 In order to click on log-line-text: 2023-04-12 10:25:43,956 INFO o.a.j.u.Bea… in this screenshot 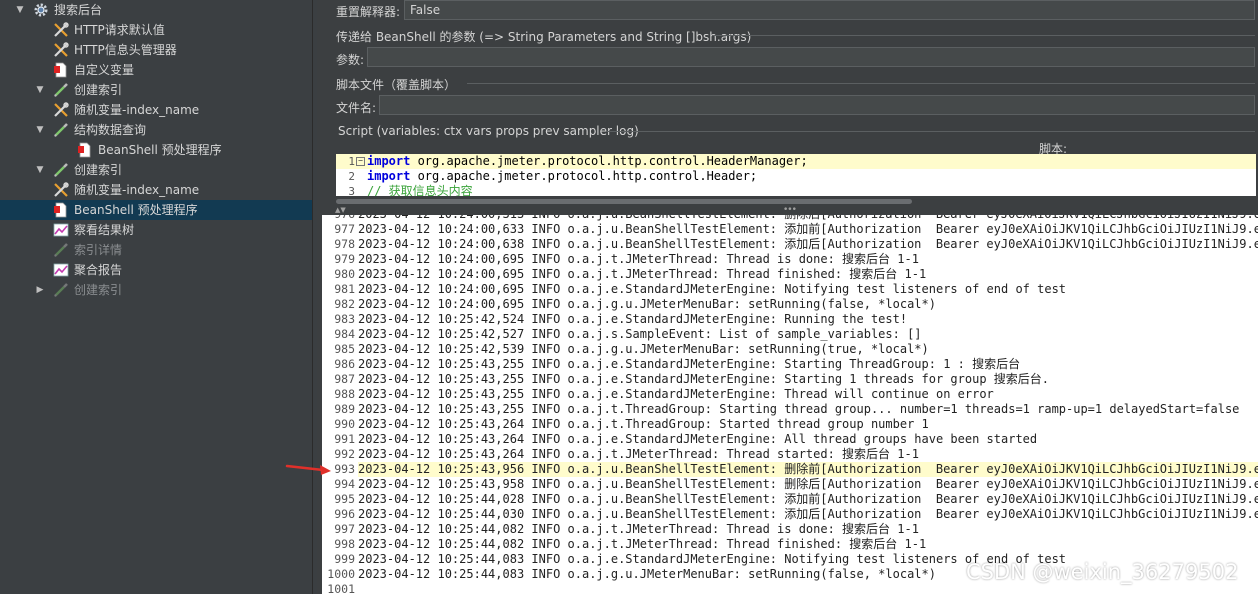, I will do `click(808, 469)`.